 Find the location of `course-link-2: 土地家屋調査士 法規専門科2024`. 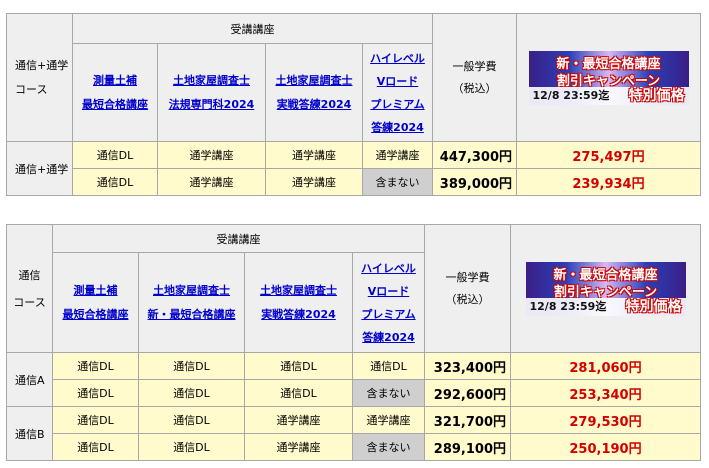

course-link-2: 土地家屋調査士 法規専門科2024 is located at coordinates (212, 93).